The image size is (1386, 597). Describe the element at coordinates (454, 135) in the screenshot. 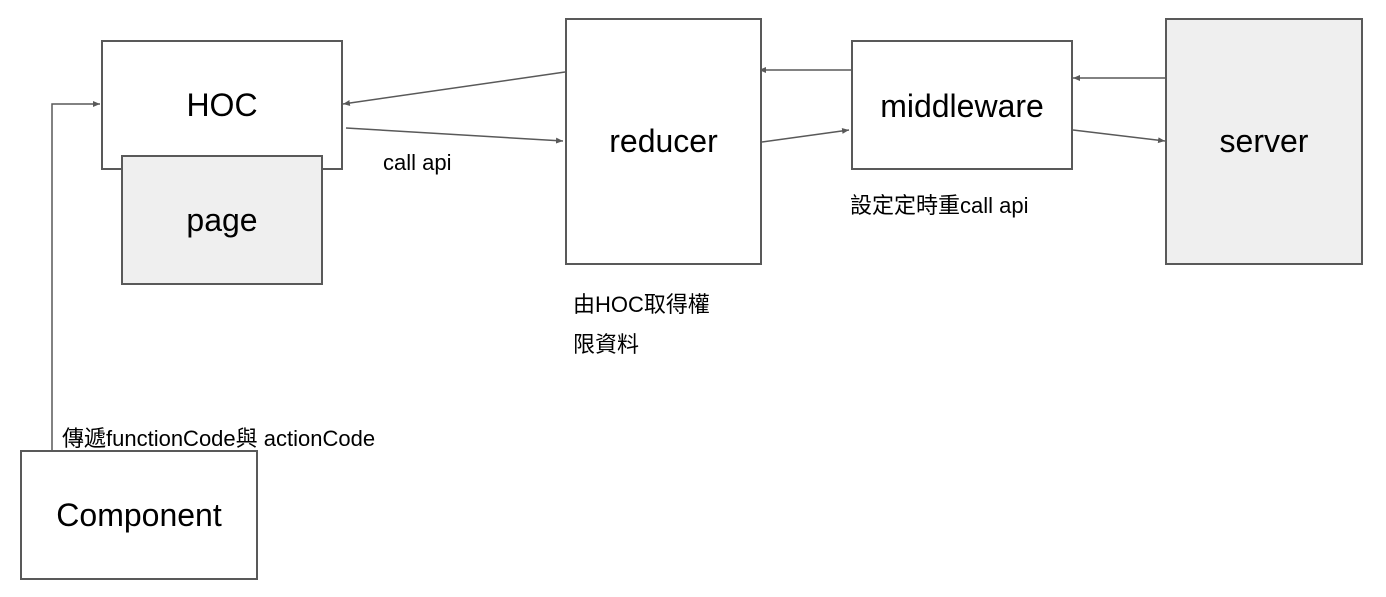

I see `arrow-hoc-to-reducer` at that location.